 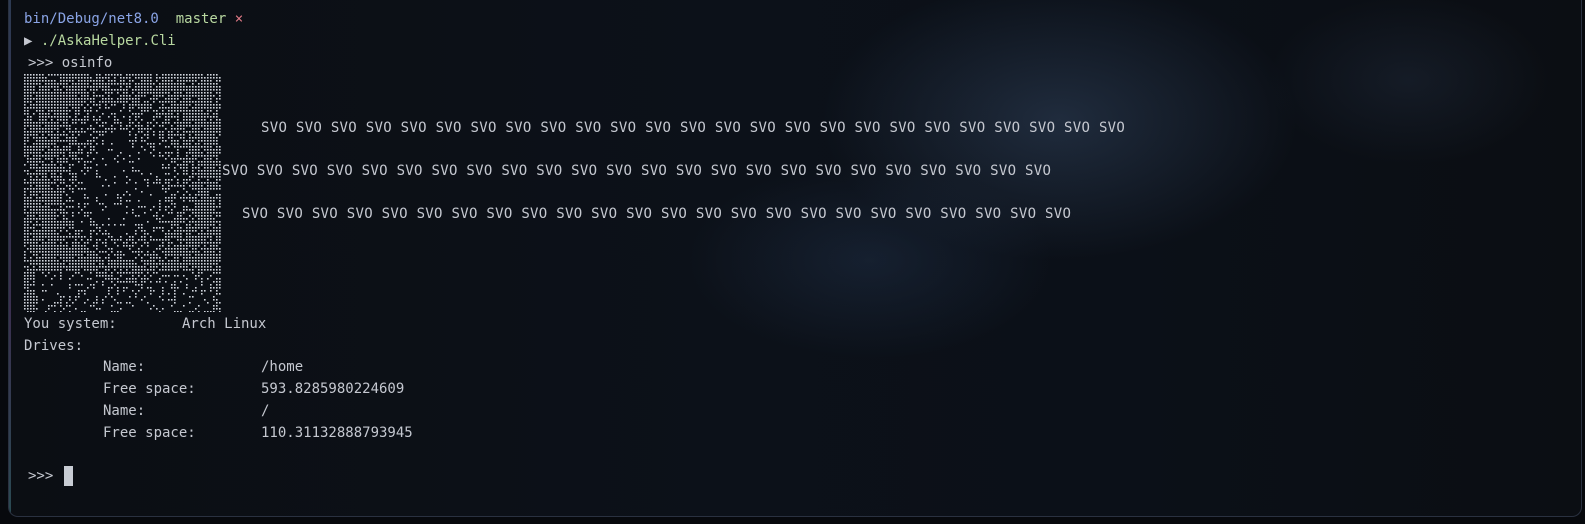 What do you see at coordinates (91, 19) in the screenshot?
I see `cwd-path: bin/Debug/net8.0` at bounding box center [91, 19].